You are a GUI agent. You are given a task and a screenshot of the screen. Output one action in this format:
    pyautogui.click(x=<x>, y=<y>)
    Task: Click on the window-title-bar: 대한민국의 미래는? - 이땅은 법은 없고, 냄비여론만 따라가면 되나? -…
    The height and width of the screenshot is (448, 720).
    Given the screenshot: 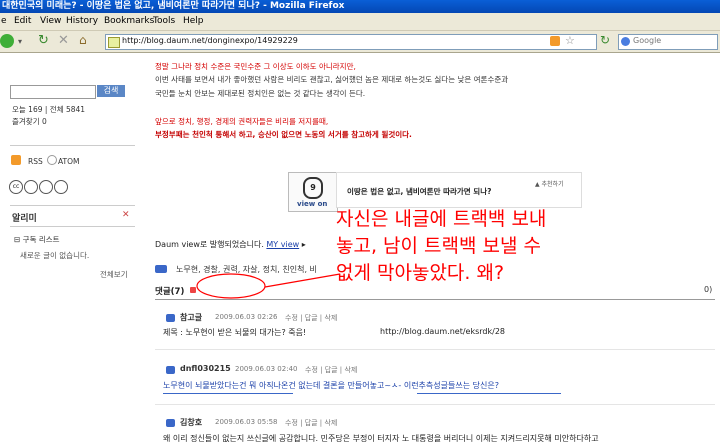 What is the action you would take?
    pyautogui.click(x=360, y=6)
    